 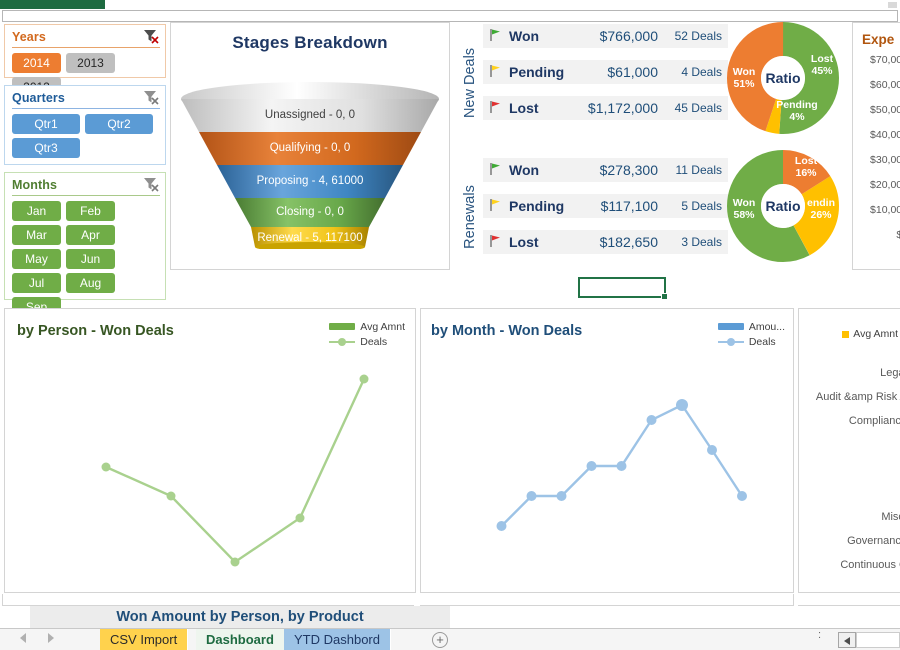 What do you see at coordinates (46, 148) in the screenshot?
I see `slicer-item-qtr3: Qtr3` at bounding box center [46, 148].